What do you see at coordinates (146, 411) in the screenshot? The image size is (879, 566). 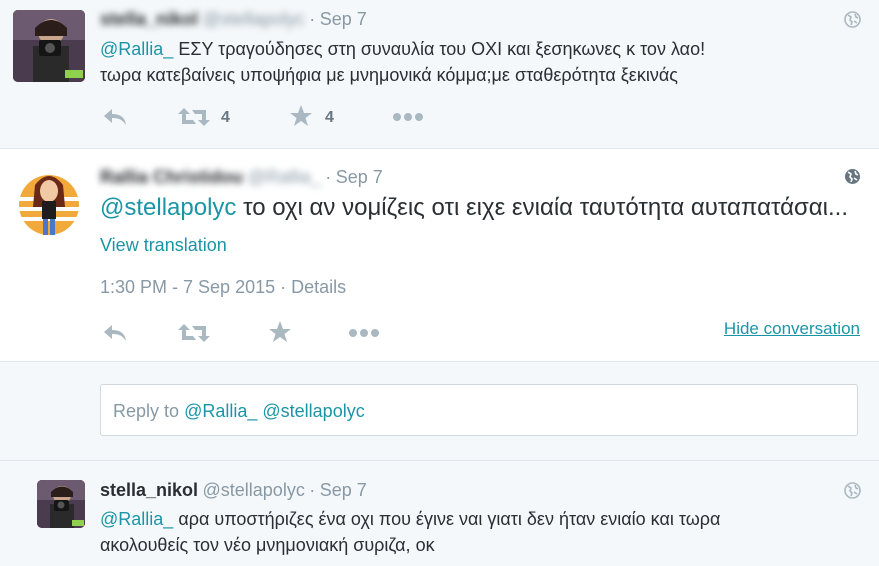 I see `reply-prefix: Reply to` at bounding box center [146, 411].